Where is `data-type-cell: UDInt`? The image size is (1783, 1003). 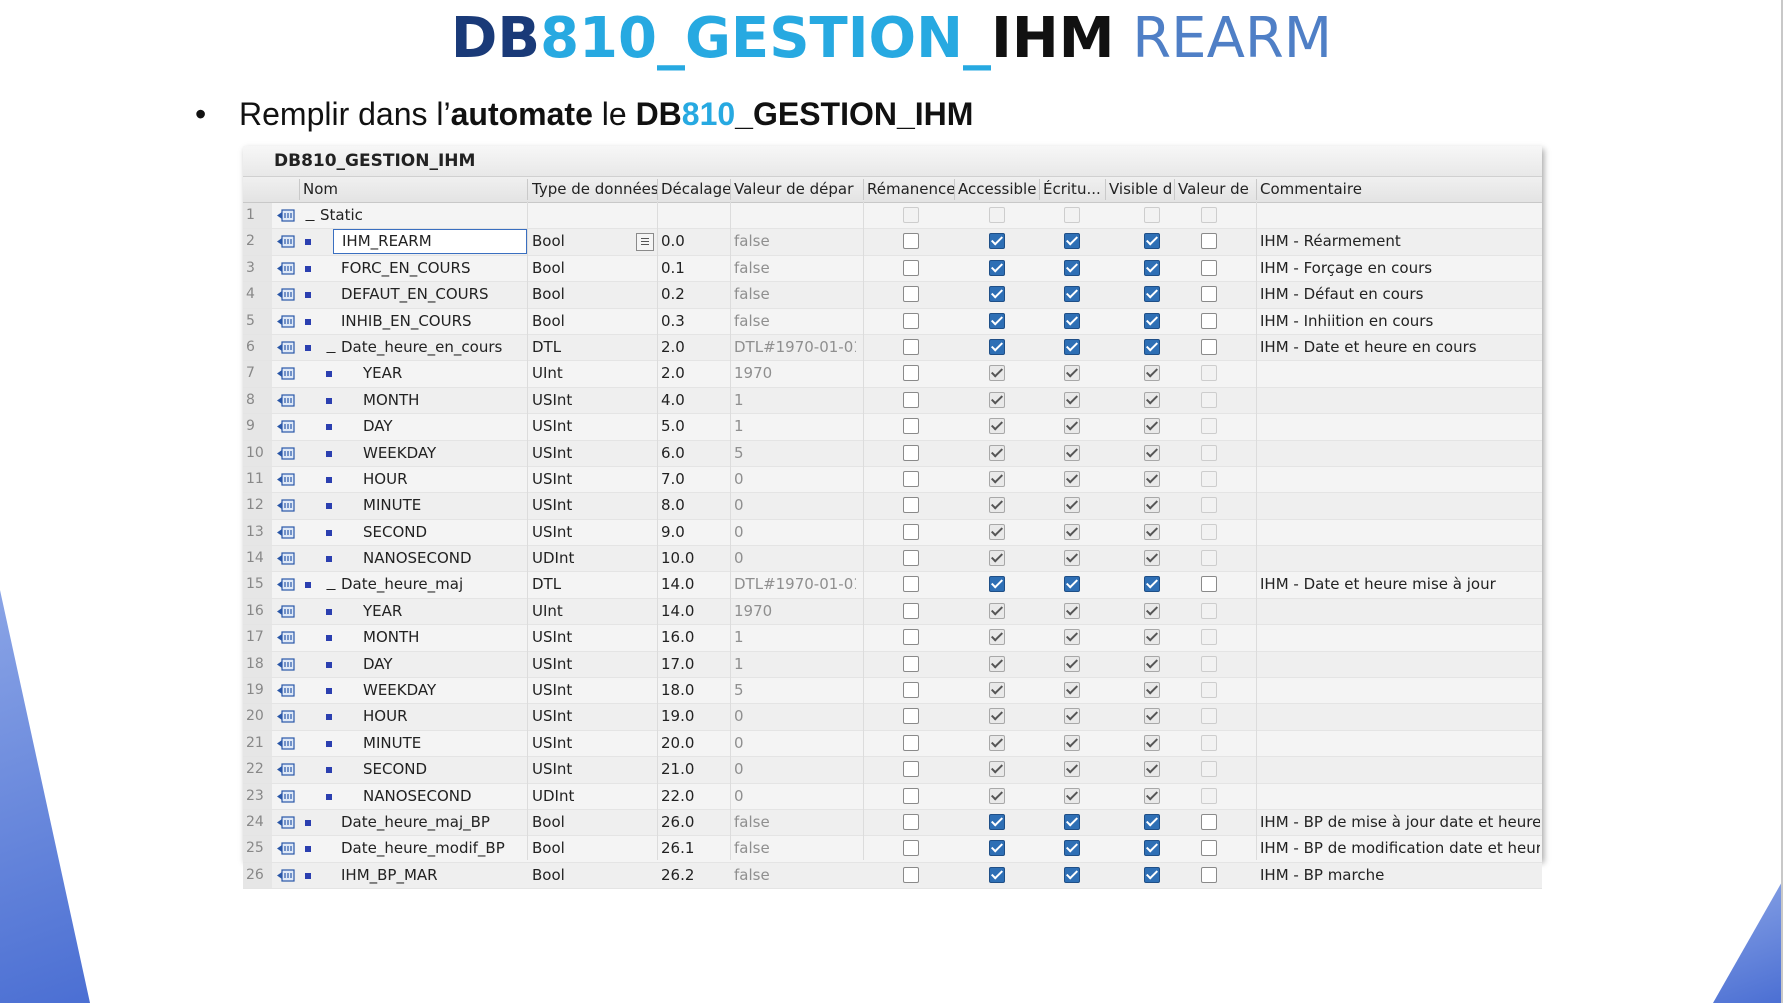 data-type-cell: UDInt is located at coordinates (594, 558).